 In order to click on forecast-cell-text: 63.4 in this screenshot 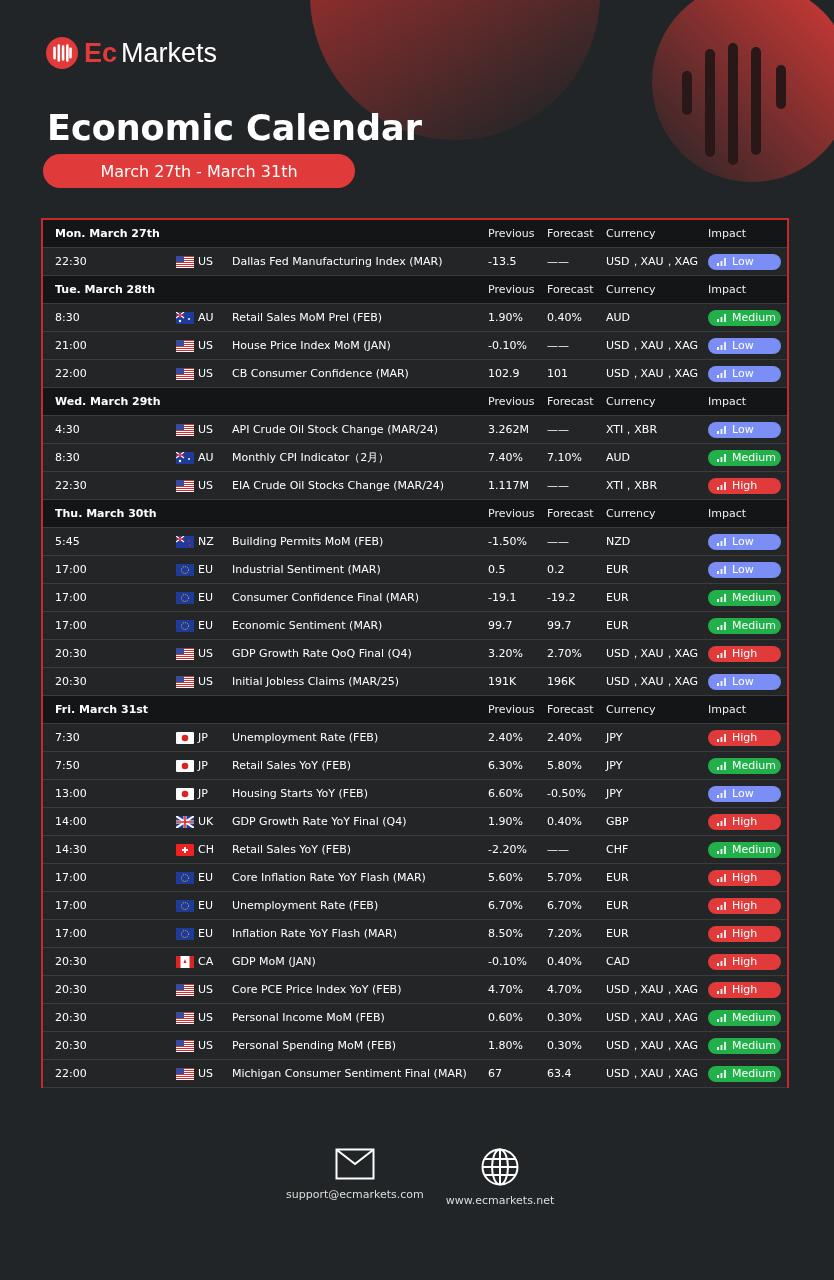, I will do `click(560, 1073)`.